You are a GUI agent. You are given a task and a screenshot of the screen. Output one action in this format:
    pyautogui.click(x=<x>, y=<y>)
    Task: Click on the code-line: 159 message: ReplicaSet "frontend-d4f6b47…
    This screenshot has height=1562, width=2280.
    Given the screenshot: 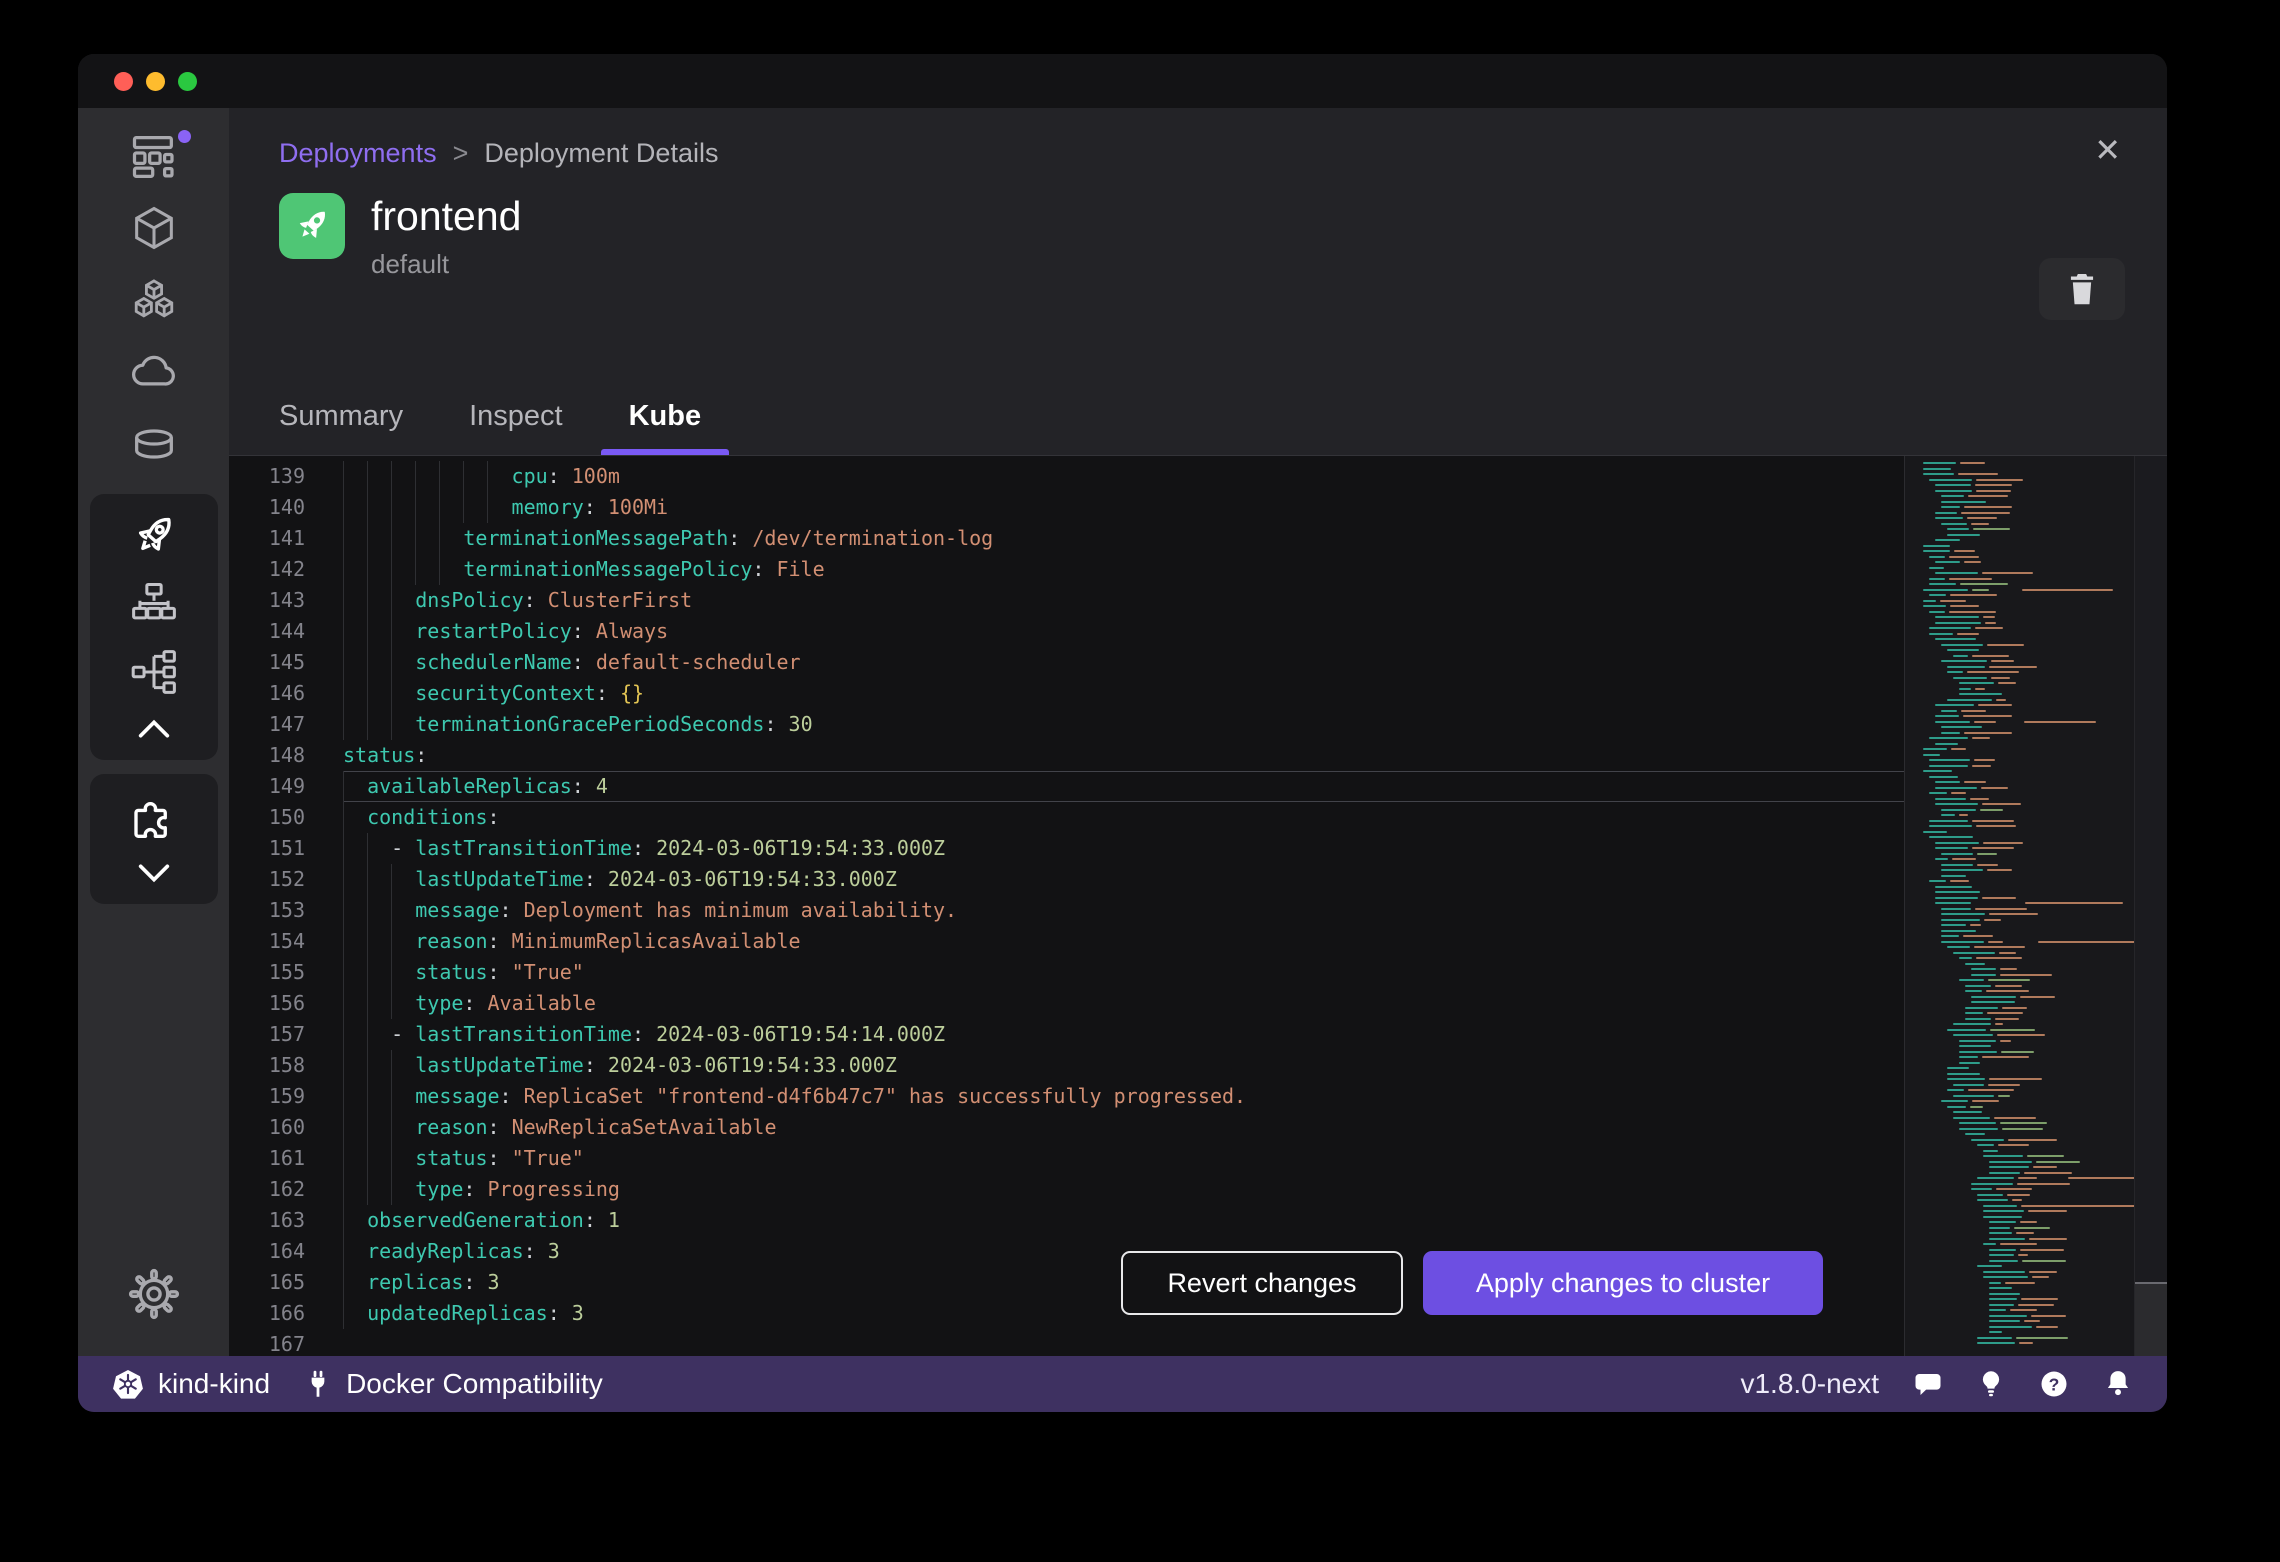 What is the action you would take?
    pyautogui.click(x=1067, y=1096)
    